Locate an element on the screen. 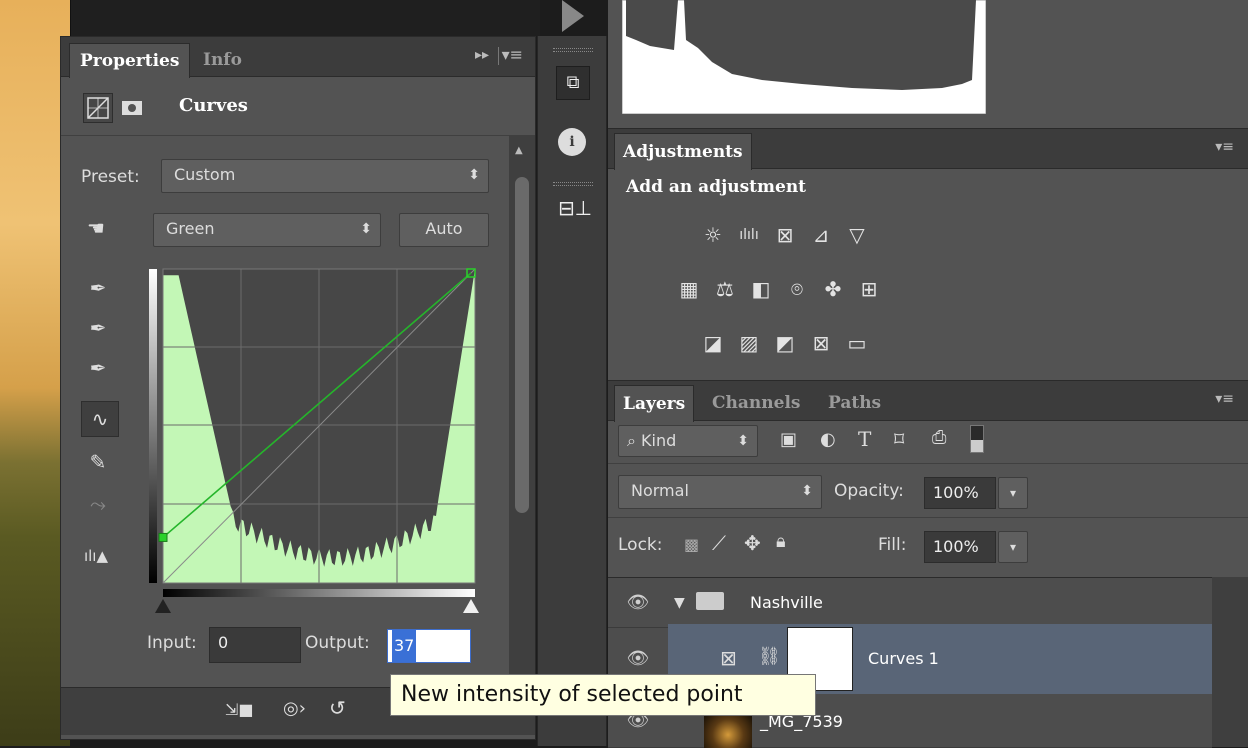 The width and height of the screenshot is (1248, 748). auto-button: Auto is located at coordinates (444, 230).